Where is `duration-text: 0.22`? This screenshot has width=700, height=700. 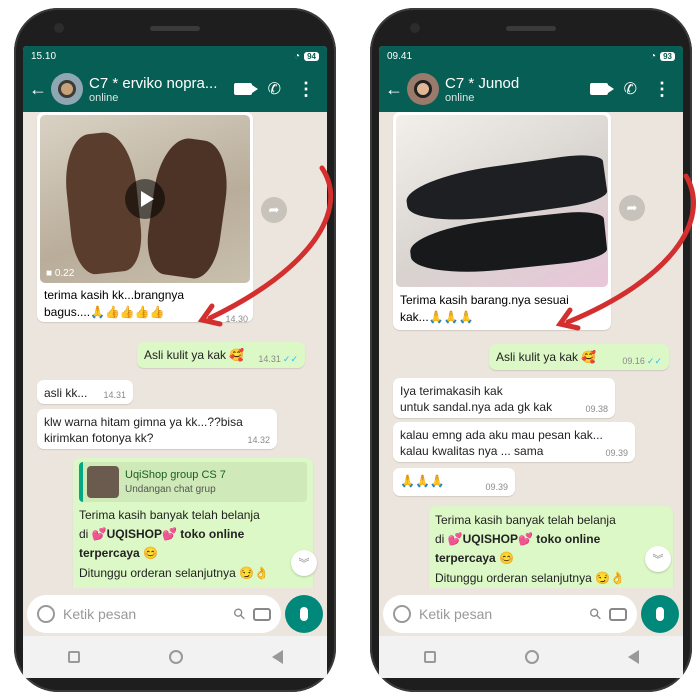 duration-text: 0.22 is located at coordinates (64, 273).